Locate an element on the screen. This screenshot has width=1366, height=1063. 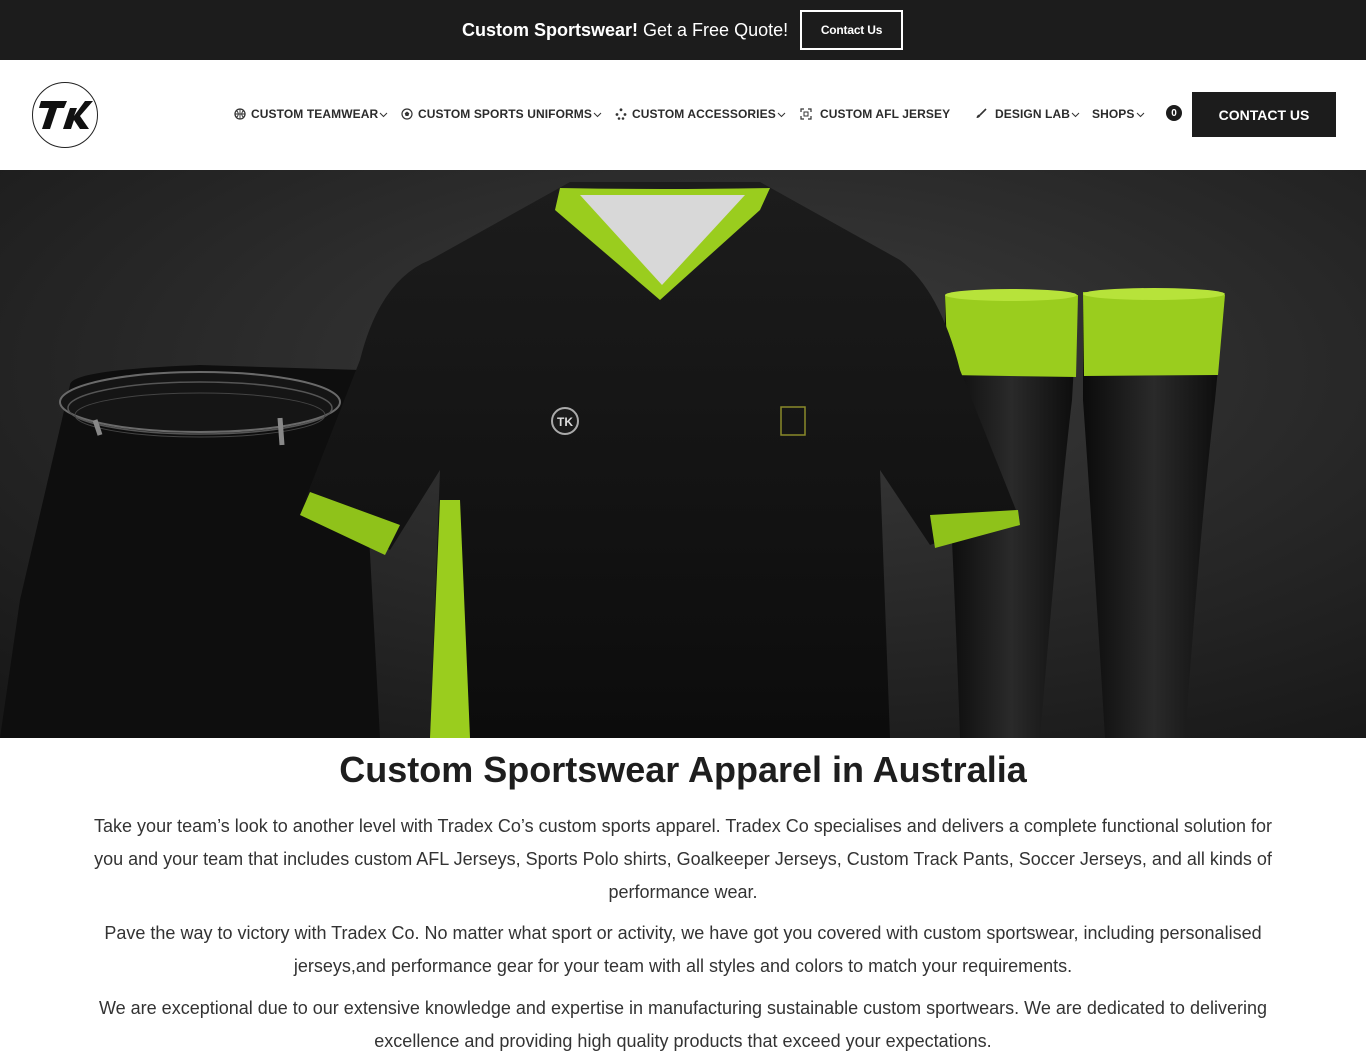
promo-rest: Get a Free Quote! is located at coordinates (713, 30).